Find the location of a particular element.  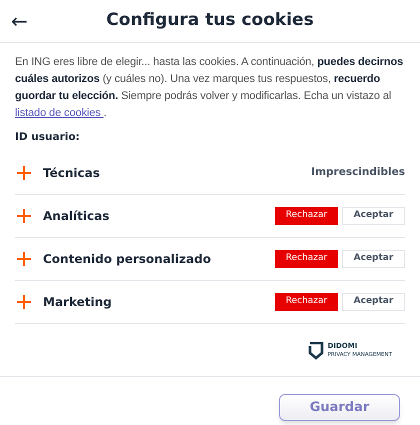

category-name: Contenido personalizado is located at coordinates (127, 259).